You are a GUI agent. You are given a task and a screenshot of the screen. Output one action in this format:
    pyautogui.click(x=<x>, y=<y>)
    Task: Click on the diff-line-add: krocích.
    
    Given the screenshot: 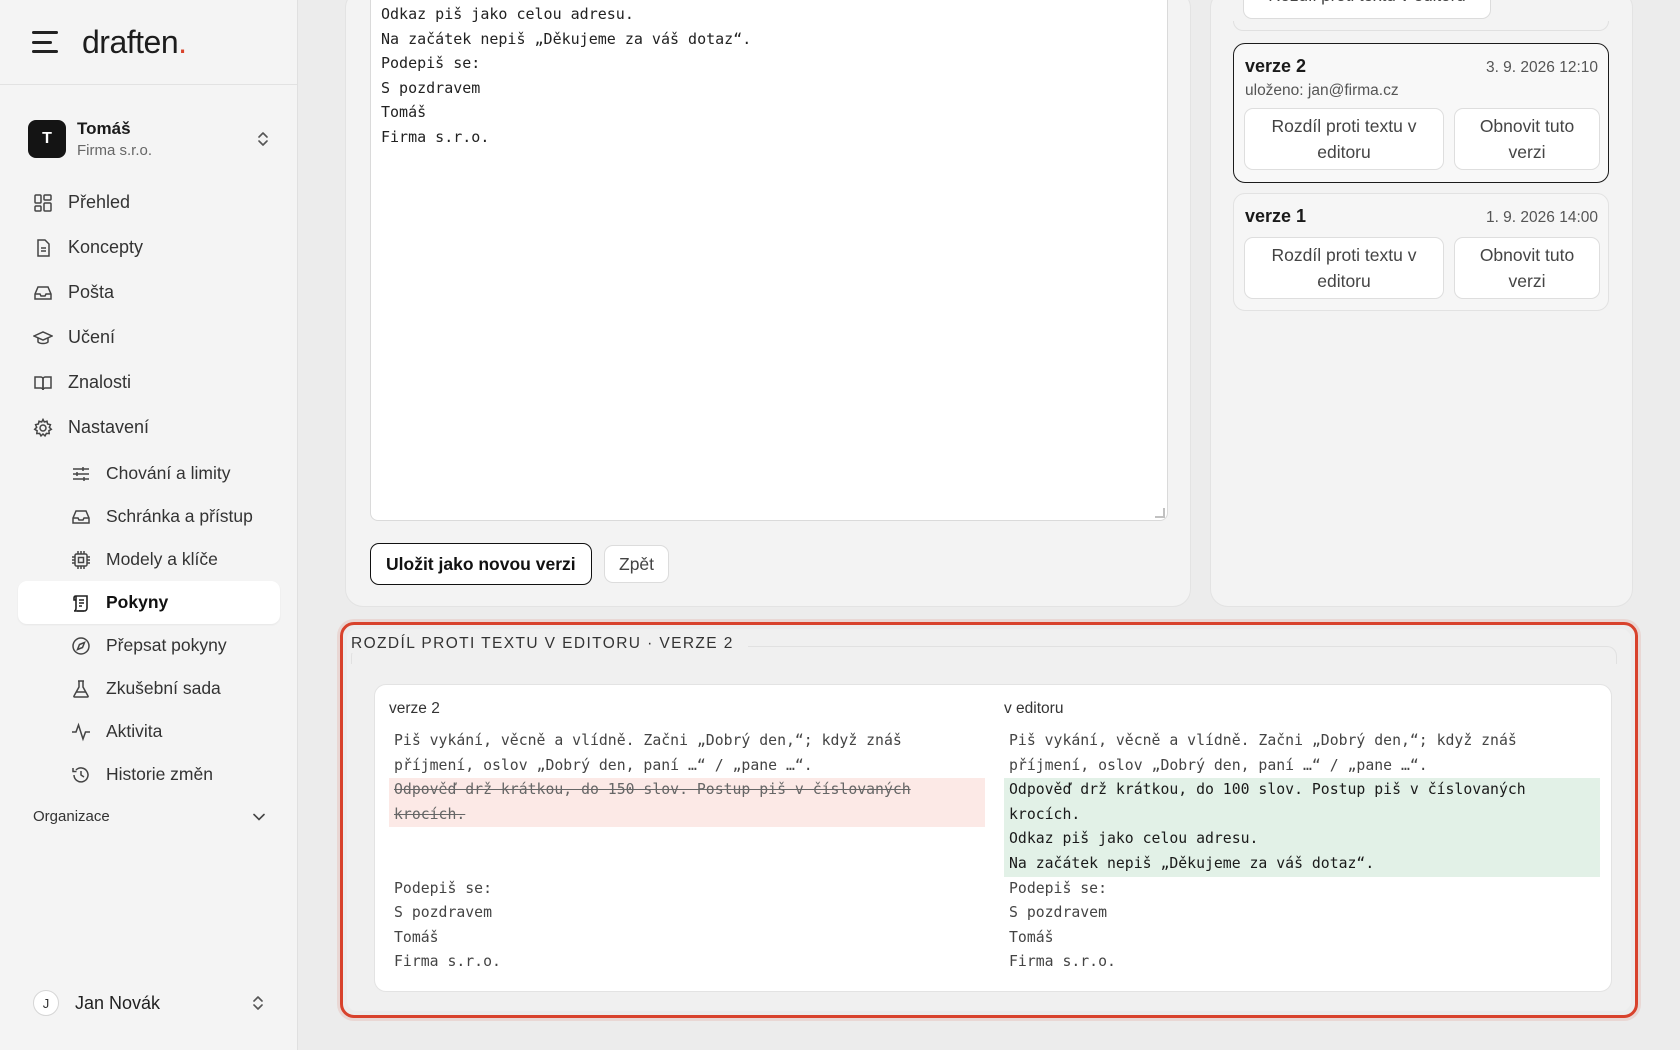 What is the action you would take?
    pyautogui.click(x=1302, y=815)
    